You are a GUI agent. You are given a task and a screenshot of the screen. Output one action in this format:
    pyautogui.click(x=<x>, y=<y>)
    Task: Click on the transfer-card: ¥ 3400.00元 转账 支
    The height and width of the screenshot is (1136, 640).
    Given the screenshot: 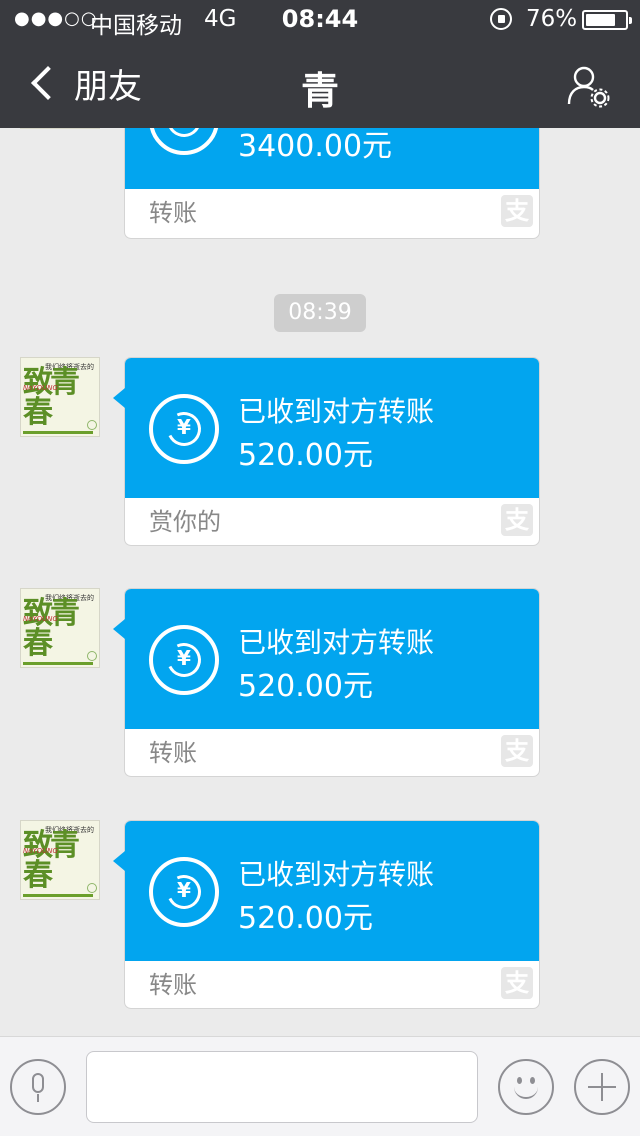 What is the action you would take?
    pyautogui.click(x=332, y=183)
    